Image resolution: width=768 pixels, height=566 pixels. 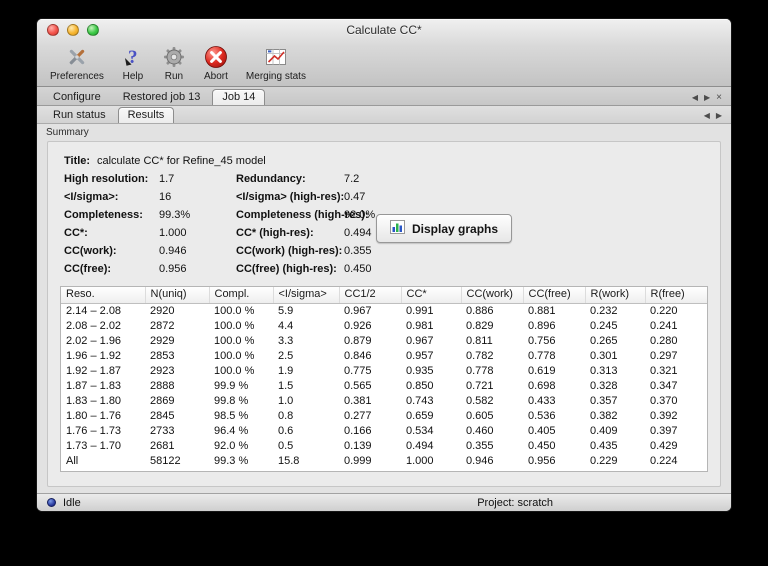 What do you see at coordinates (664, 430) in the screenshot?
I see `table-cell: 0.397` at bounding box center [664, 430].